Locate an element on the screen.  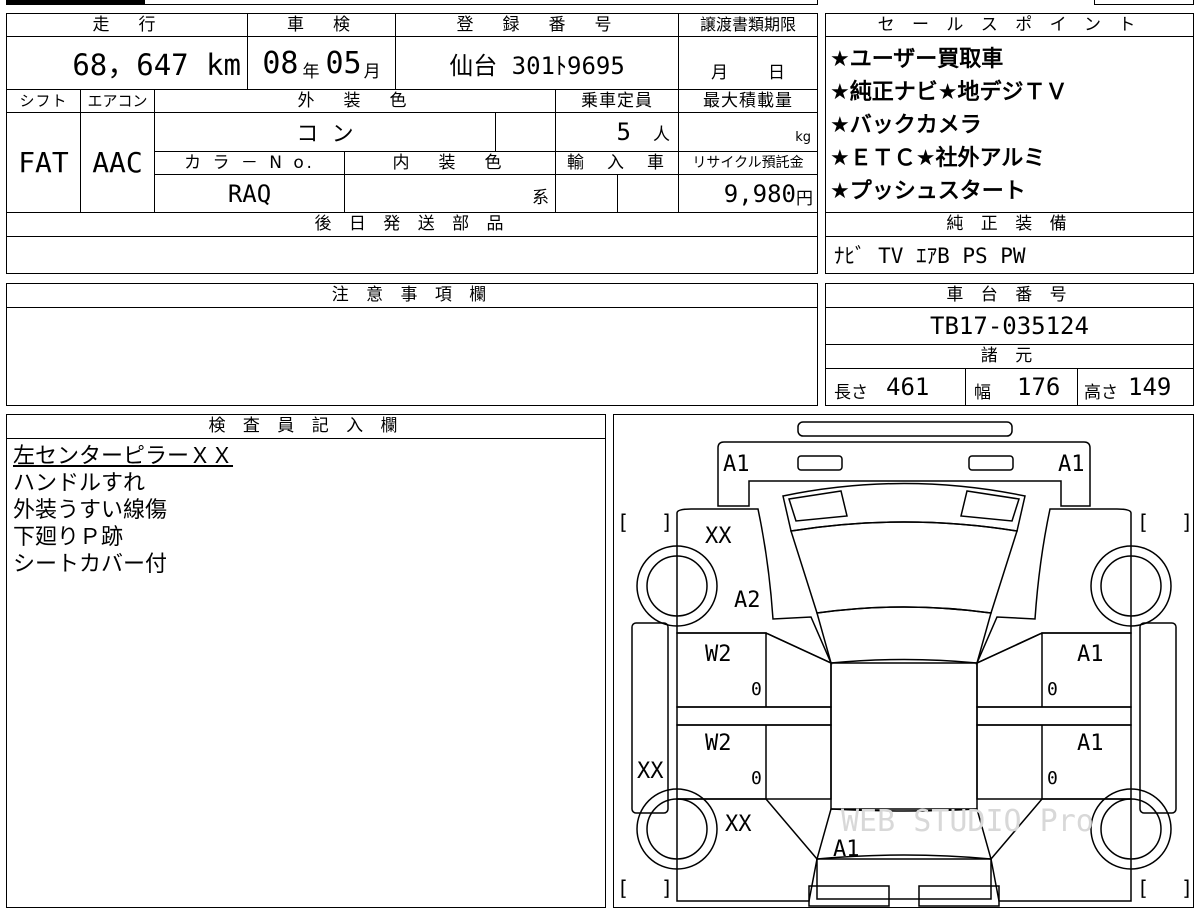
sales-point-item: ★純正ナビ★地デジＴＶ is located at coordinates (949, 92).